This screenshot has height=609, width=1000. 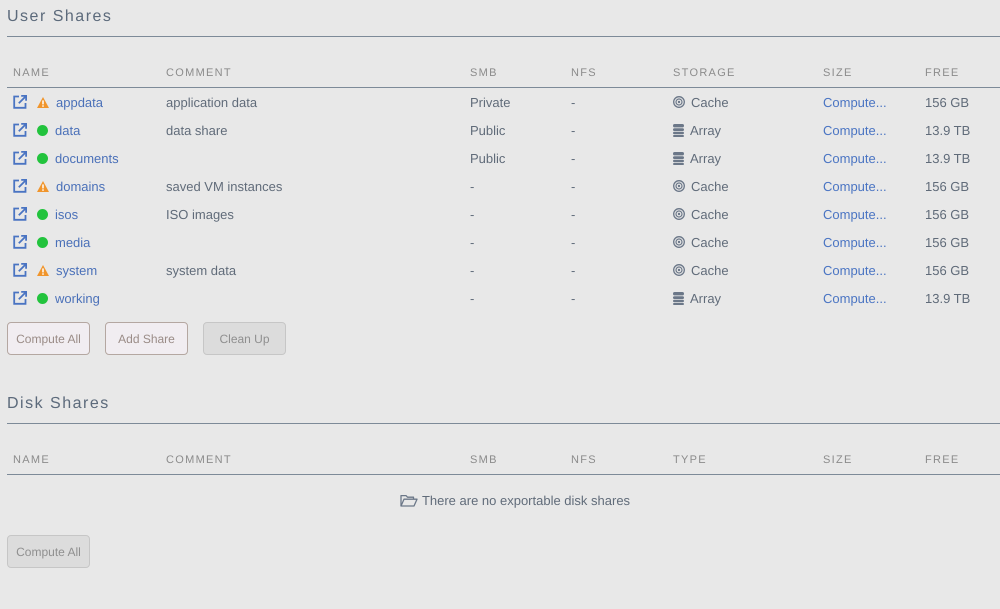 I want to click on table-cell: system data, so click(x=201, y=270).